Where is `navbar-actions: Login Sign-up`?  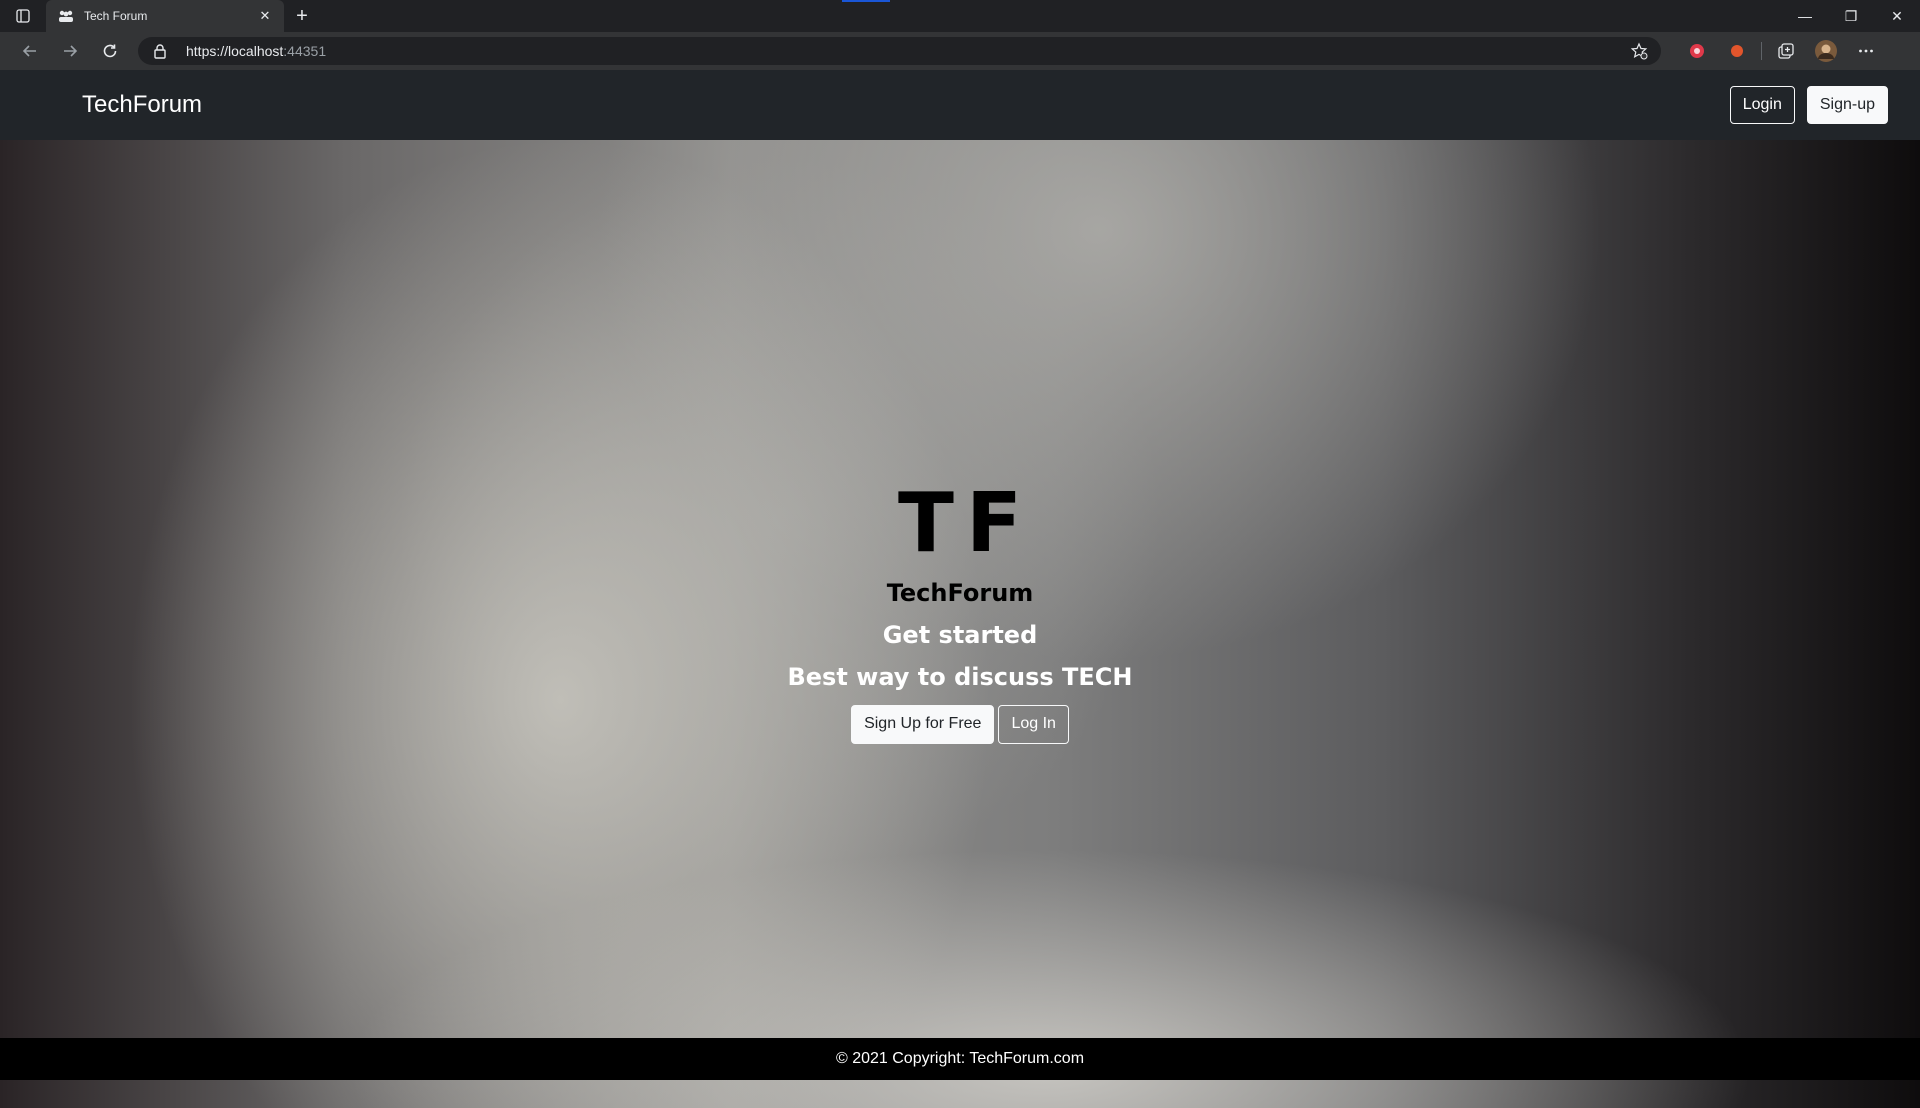 navbar-actions: Login Sign-up is located at coordinates (1808, 105).